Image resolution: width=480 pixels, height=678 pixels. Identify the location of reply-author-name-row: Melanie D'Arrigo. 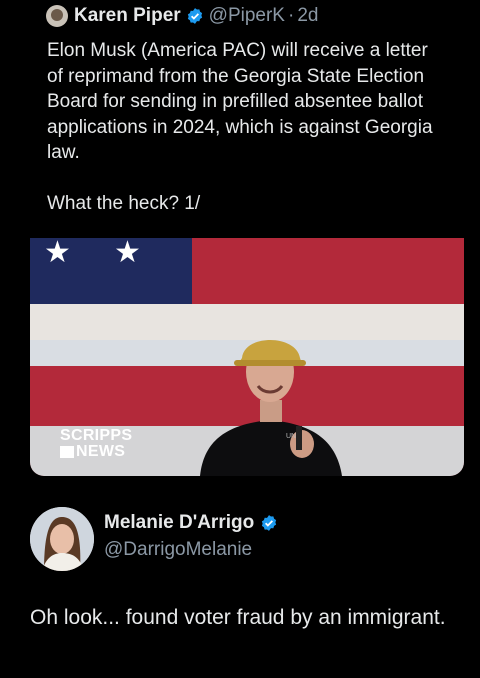
(193, 523).